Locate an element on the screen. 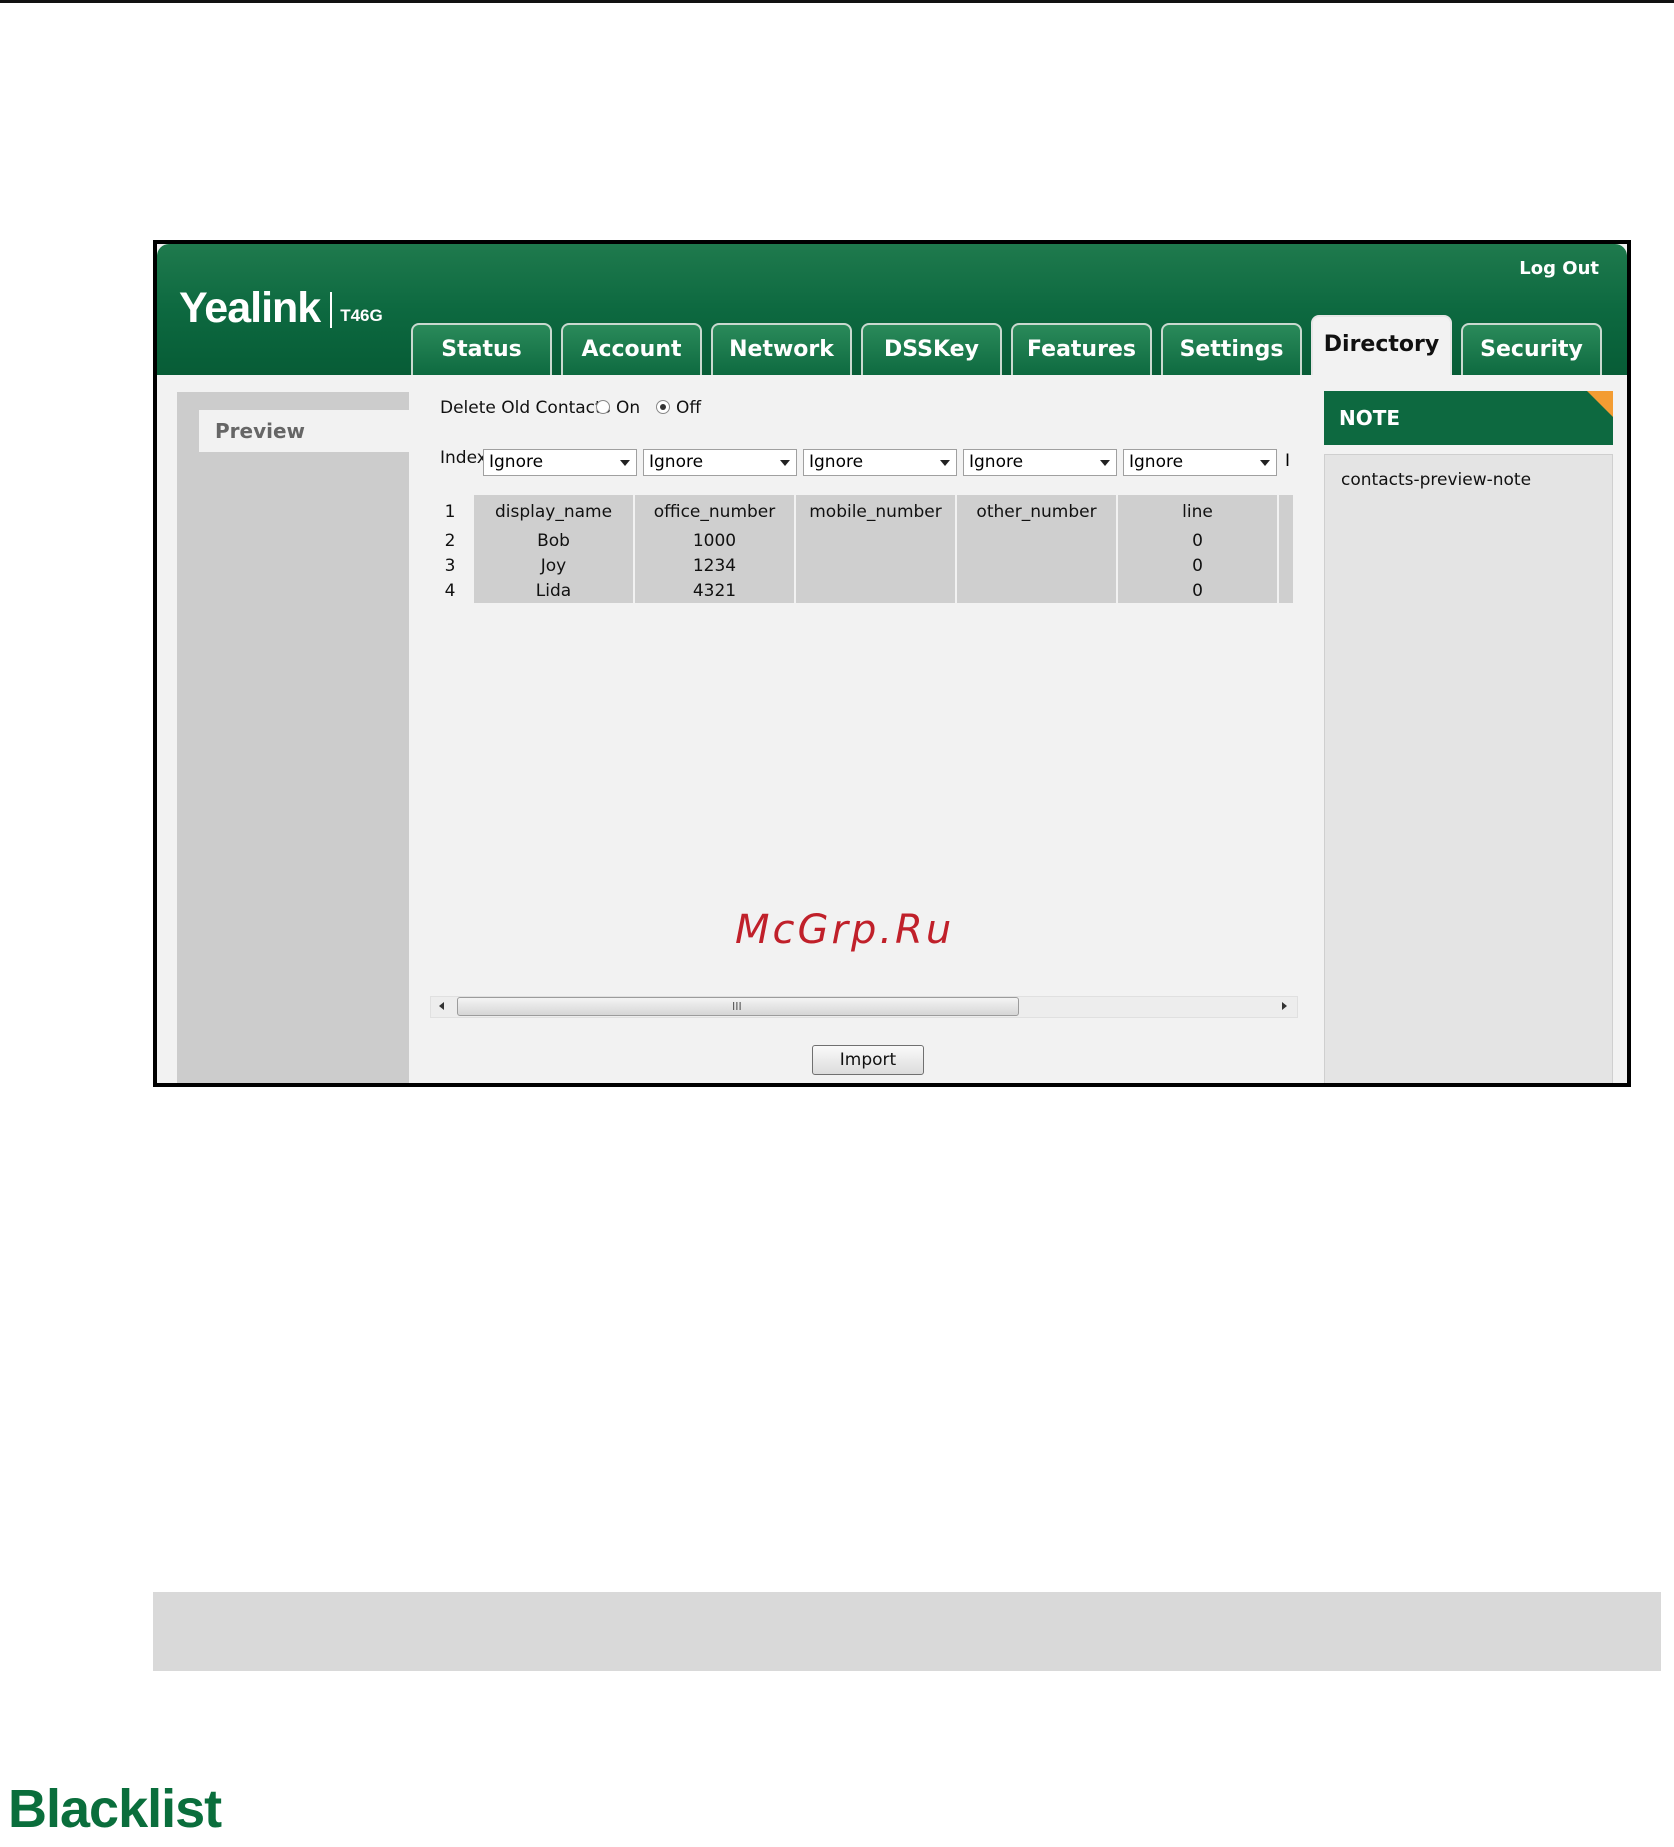  table-row: 4 Lida 4321 0 is located at coordinates (859, 590).